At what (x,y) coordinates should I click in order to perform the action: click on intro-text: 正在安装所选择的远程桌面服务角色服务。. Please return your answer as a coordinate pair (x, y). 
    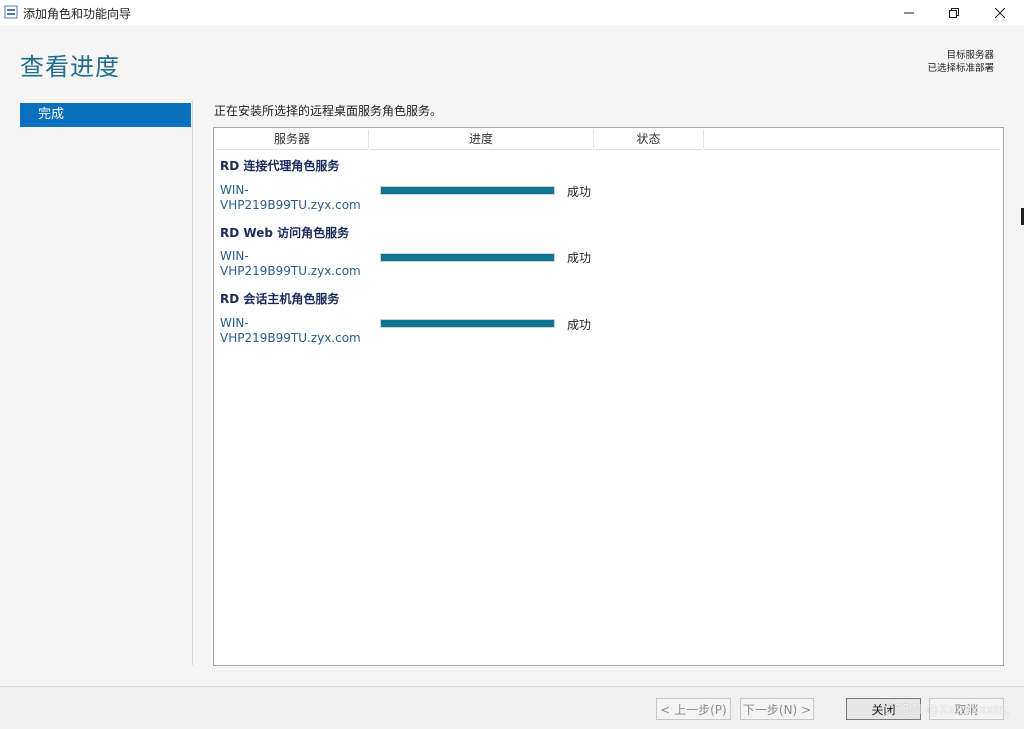
    Looking at the image, I should click on (328, 111).